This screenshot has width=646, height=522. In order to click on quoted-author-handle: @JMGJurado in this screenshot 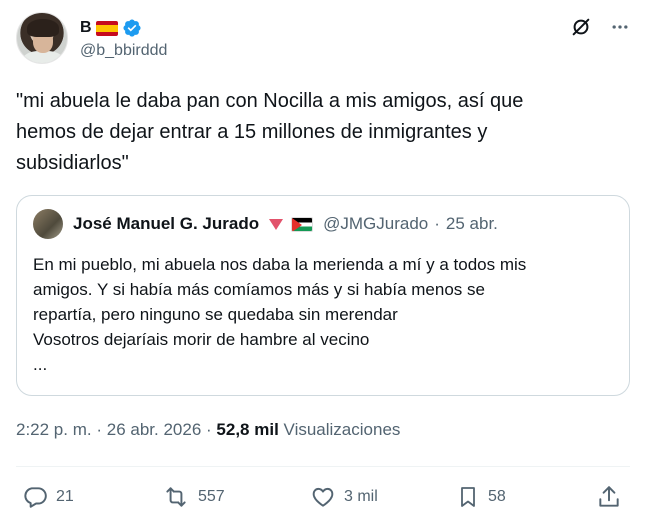, I will do `click(375, 224)`.